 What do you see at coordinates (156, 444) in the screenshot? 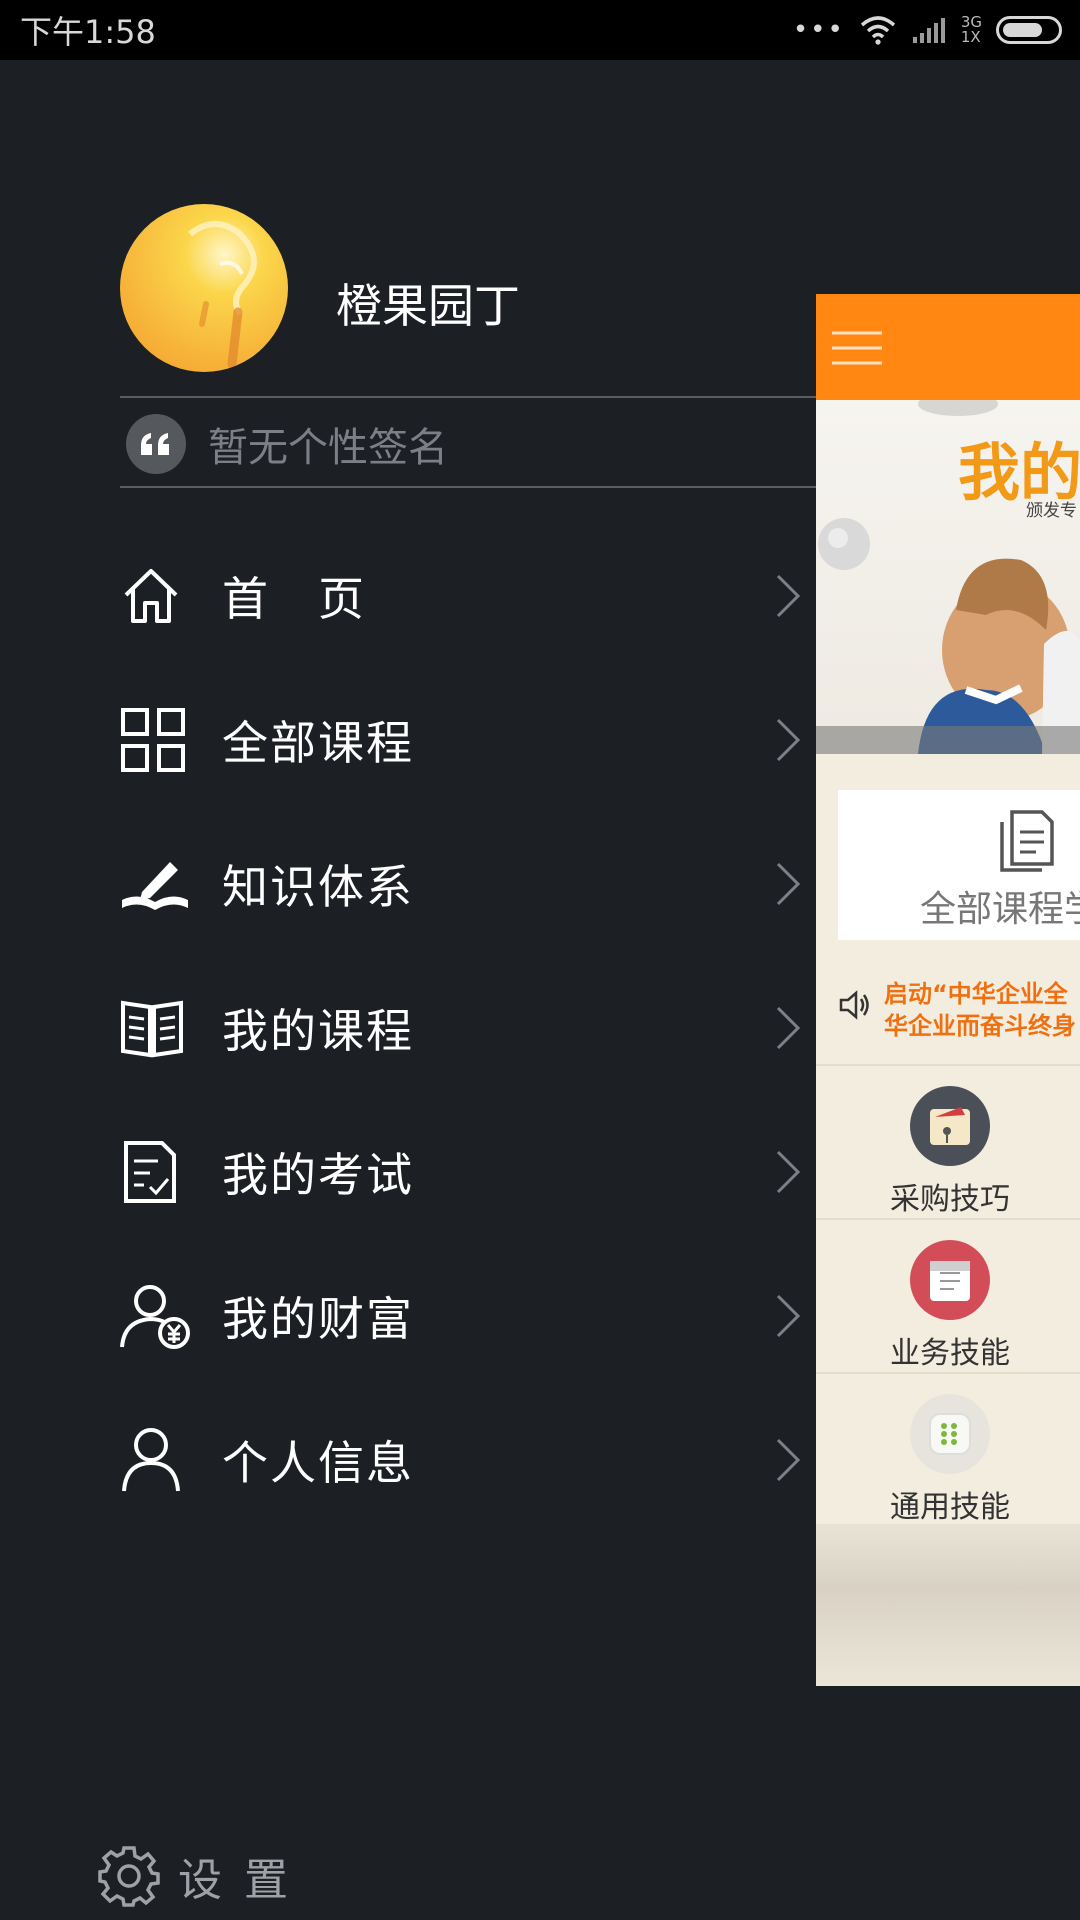
I see `quote-icon` at bounding box center [156, 444].